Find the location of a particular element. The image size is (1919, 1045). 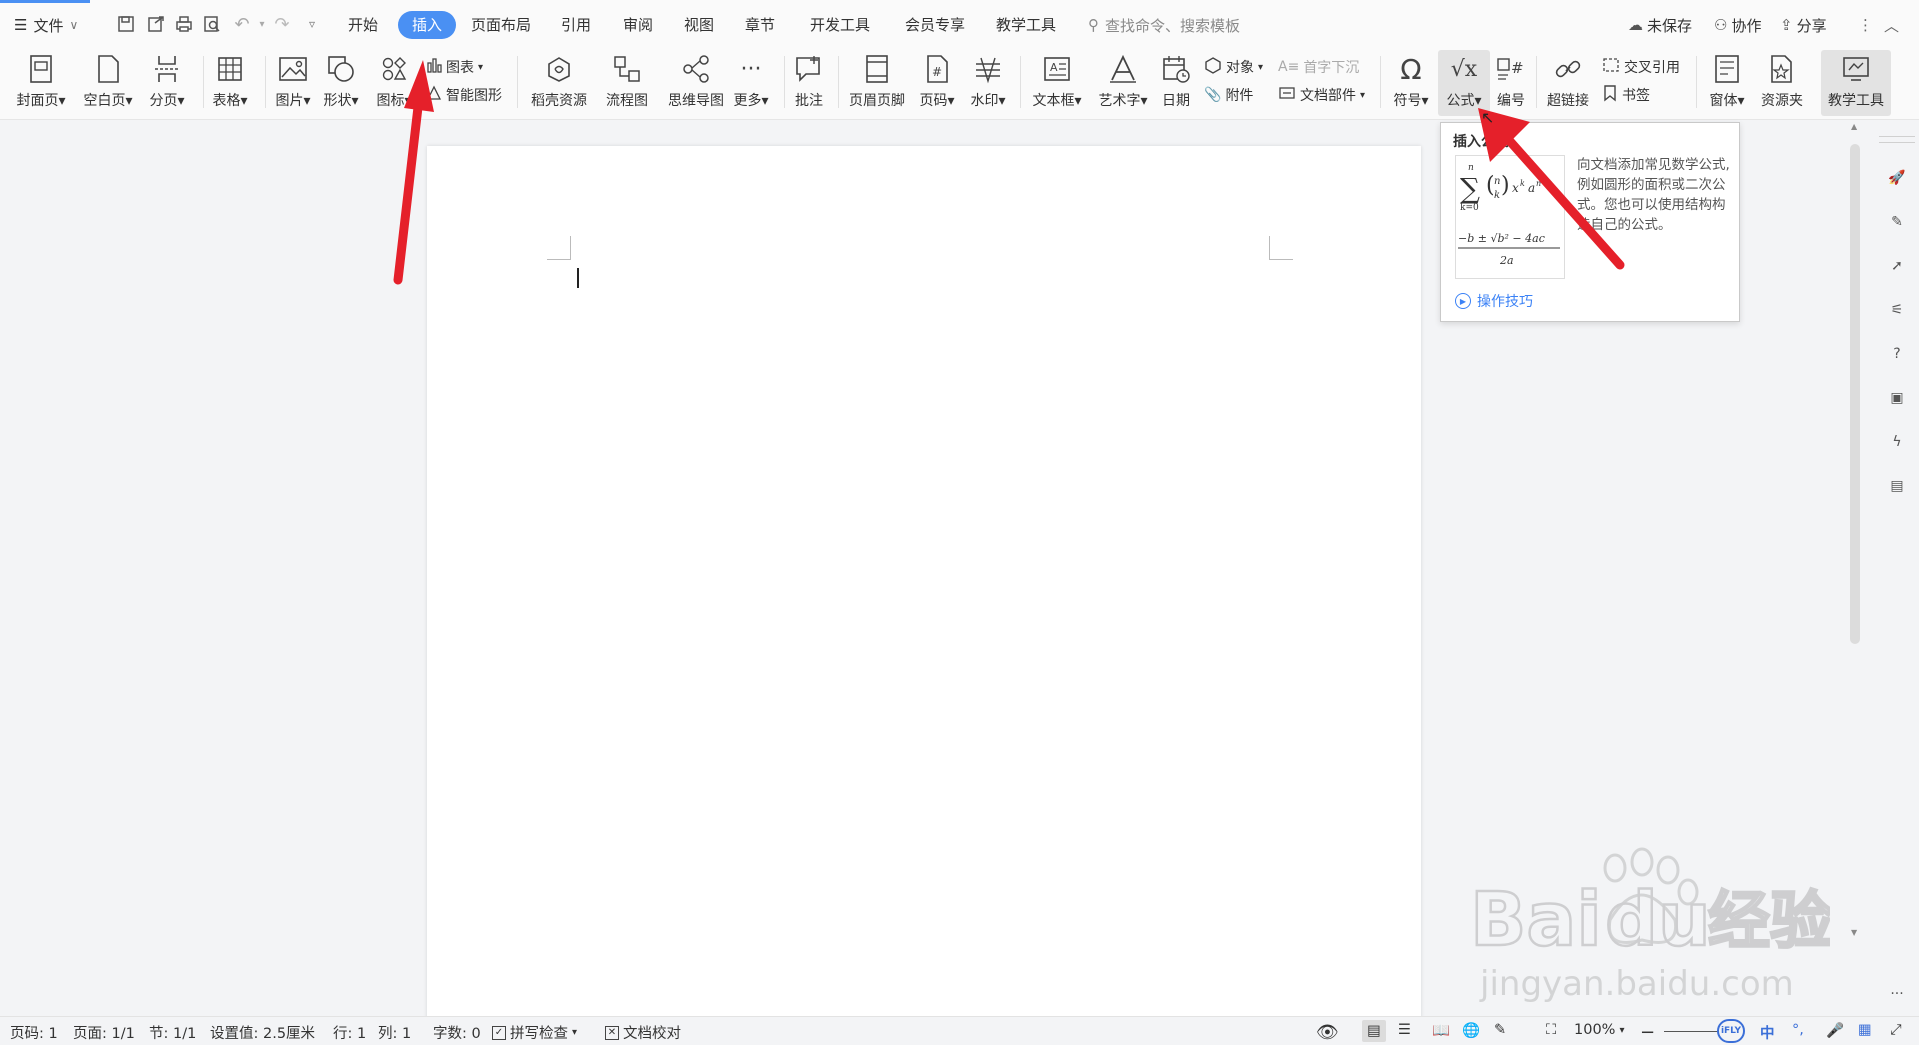

date-button: 日期 is located at coordinates (1176, 83).